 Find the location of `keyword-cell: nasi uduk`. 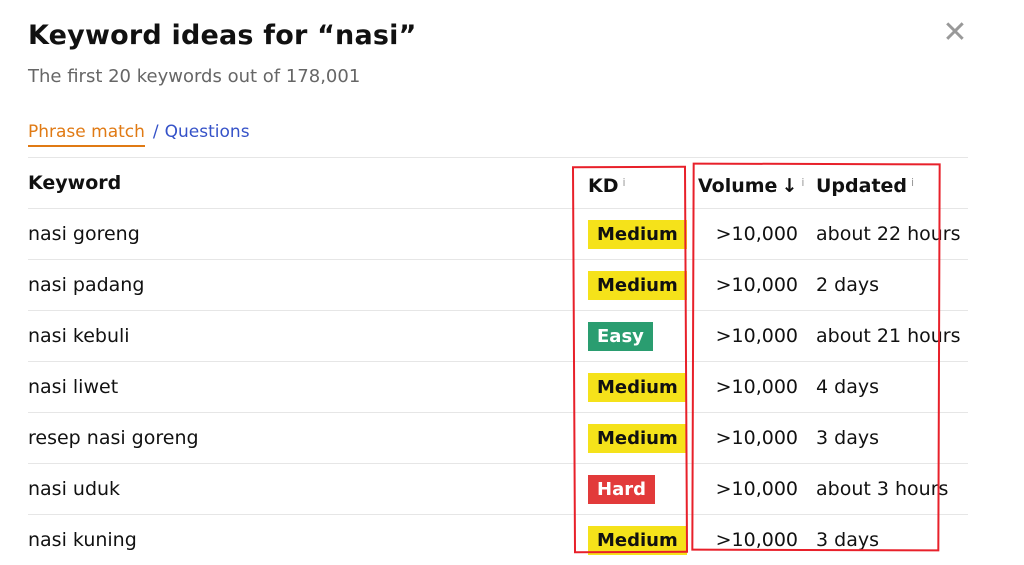

keyword-cell: nasi uduk is located at coordinates (74, 489).